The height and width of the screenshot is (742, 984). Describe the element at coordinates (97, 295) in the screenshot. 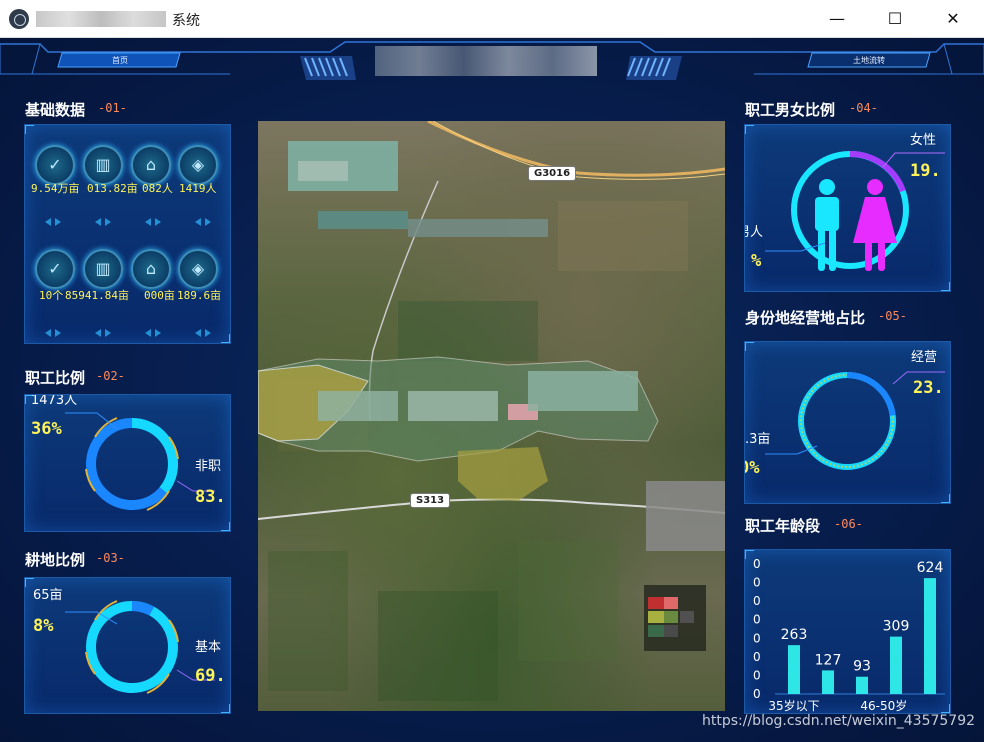

I see `stat-value: 85941.84亩` at that location.